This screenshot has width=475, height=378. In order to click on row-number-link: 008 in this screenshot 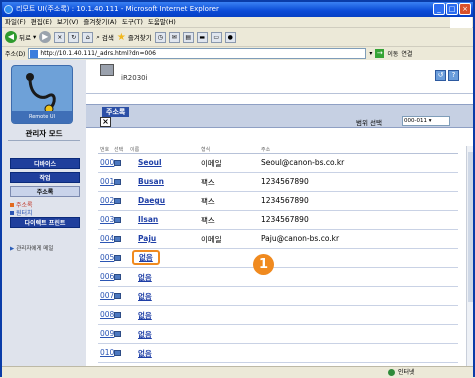, I will do `click(107, 314)`.